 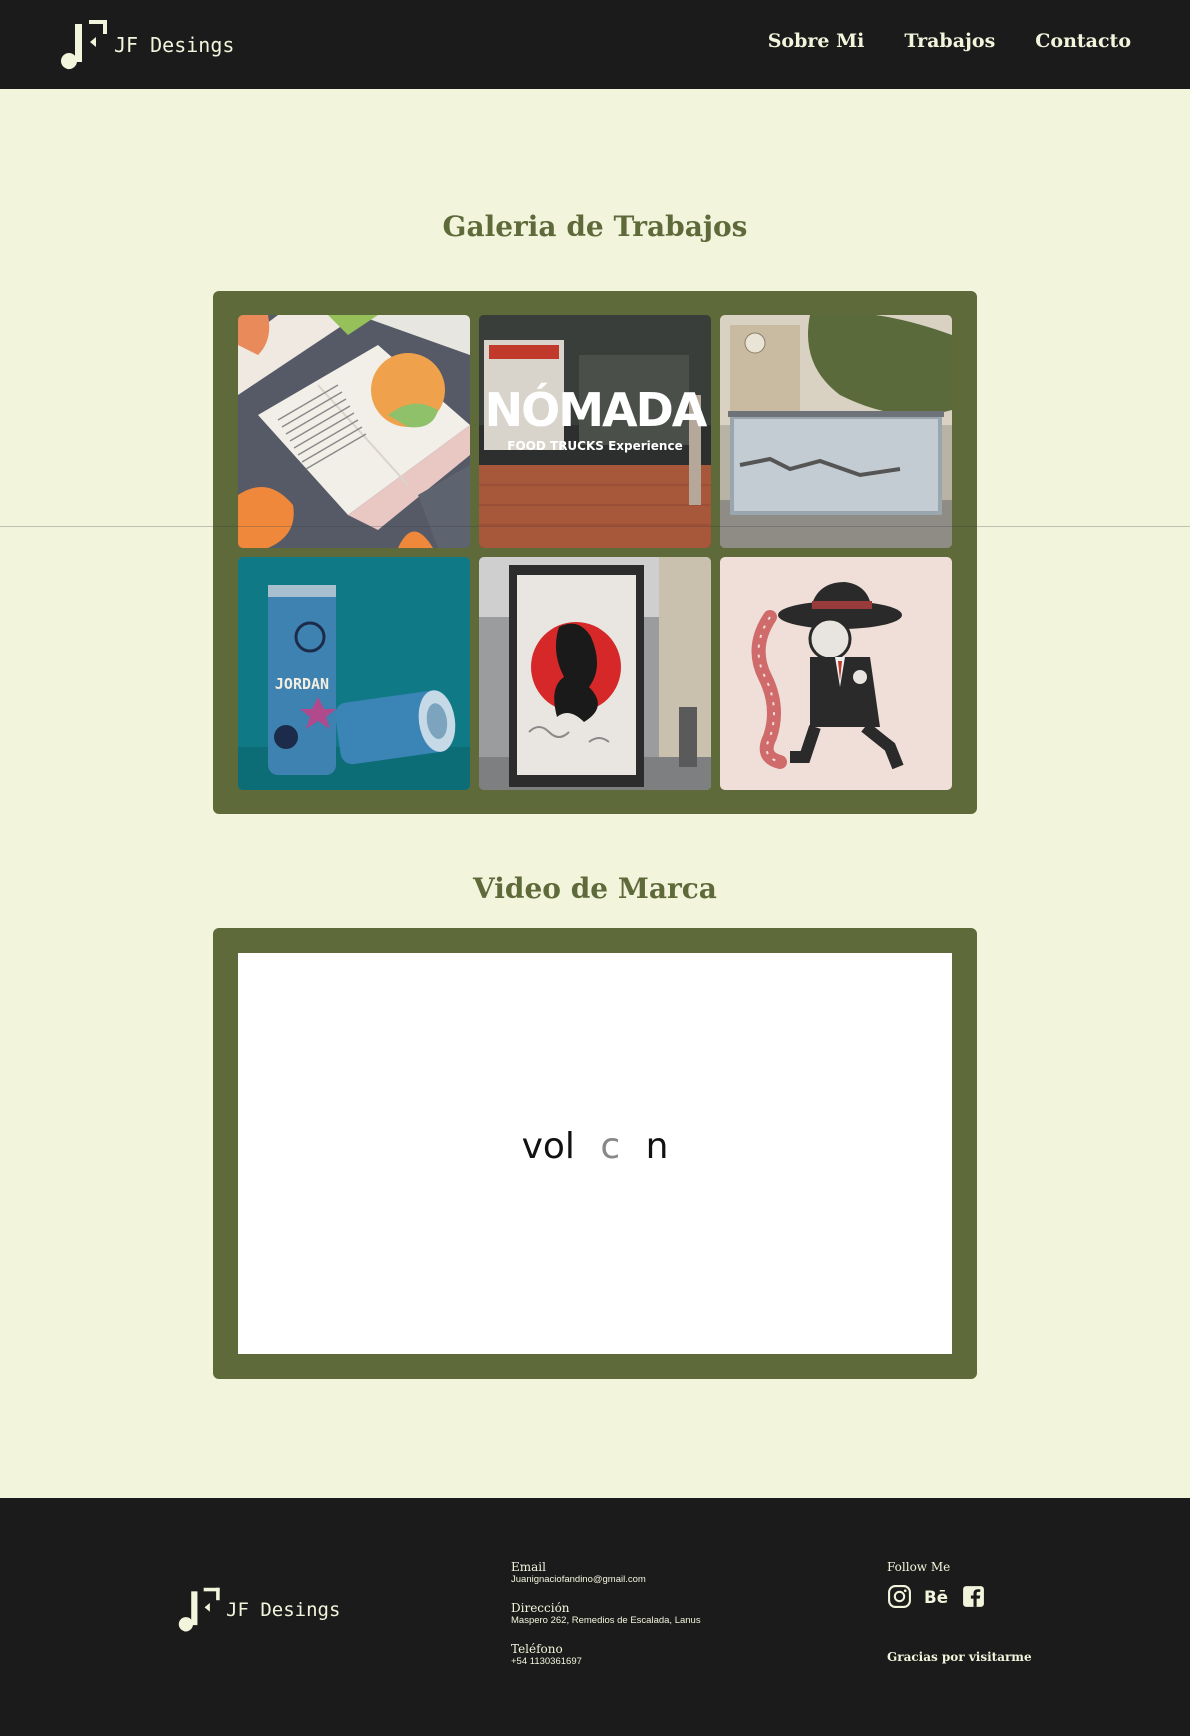 I want to click on nomada-title: NÓMADA, so click(x=596, y=410).